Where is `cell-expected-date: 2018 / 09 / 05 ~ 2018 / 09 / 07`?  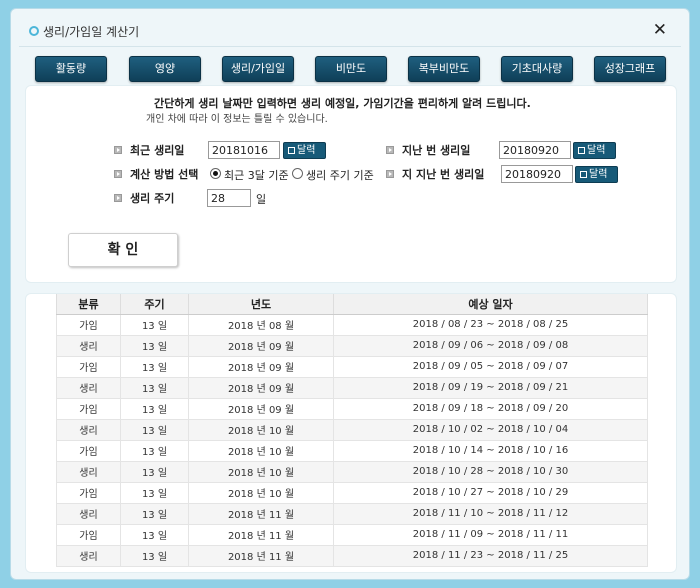 cell-expected-date: 2018 / 09 / 05 ~ 2018 / 09 / 07 is located at coordinates (490, 366).